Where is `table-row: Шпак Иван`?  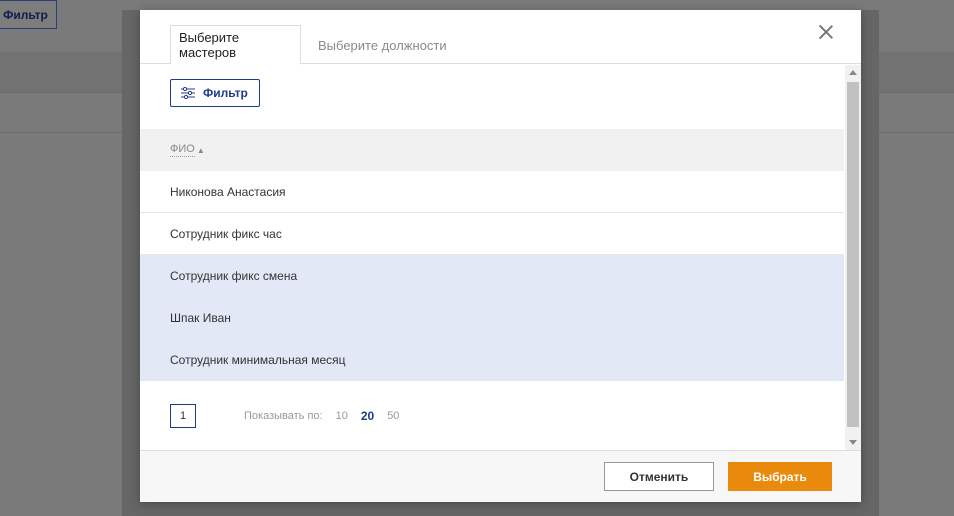 table-row: Шпак Иван is located at coordinates (492, 318).